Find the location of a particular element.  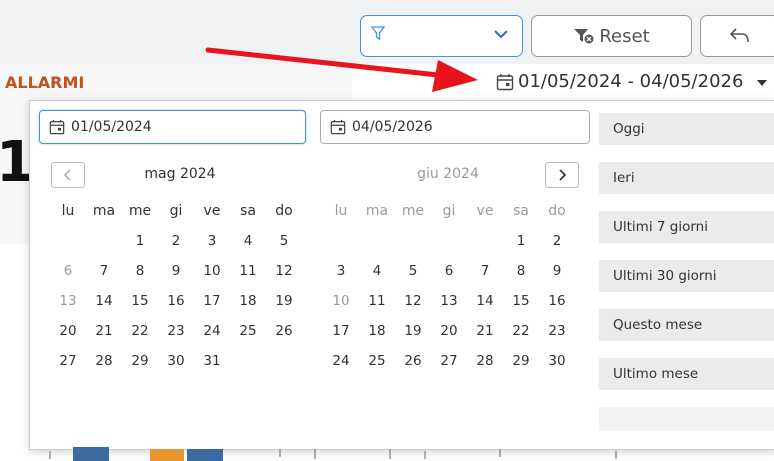

preset-range-item: Ieri is located at coordinates (686, 178).